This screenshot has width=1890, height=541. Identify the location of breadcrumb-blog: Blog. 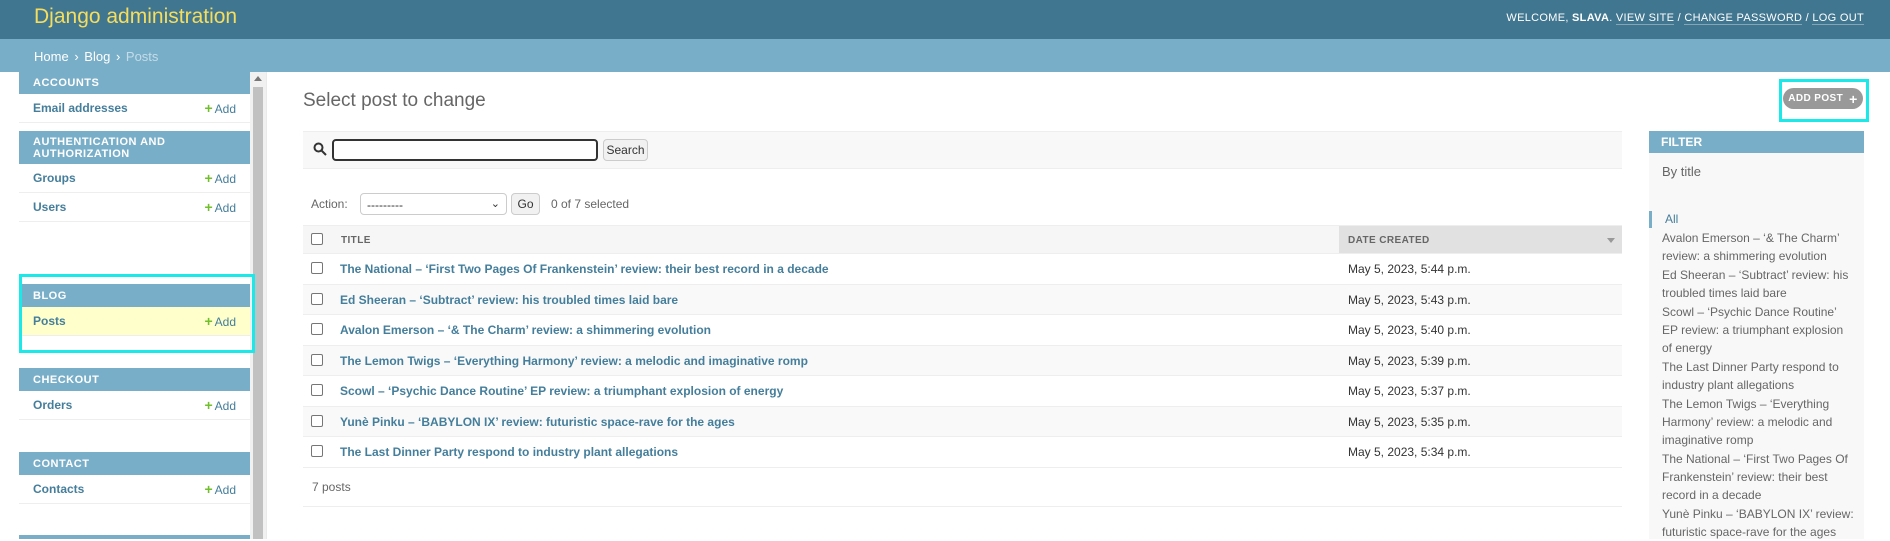
(97, 56).